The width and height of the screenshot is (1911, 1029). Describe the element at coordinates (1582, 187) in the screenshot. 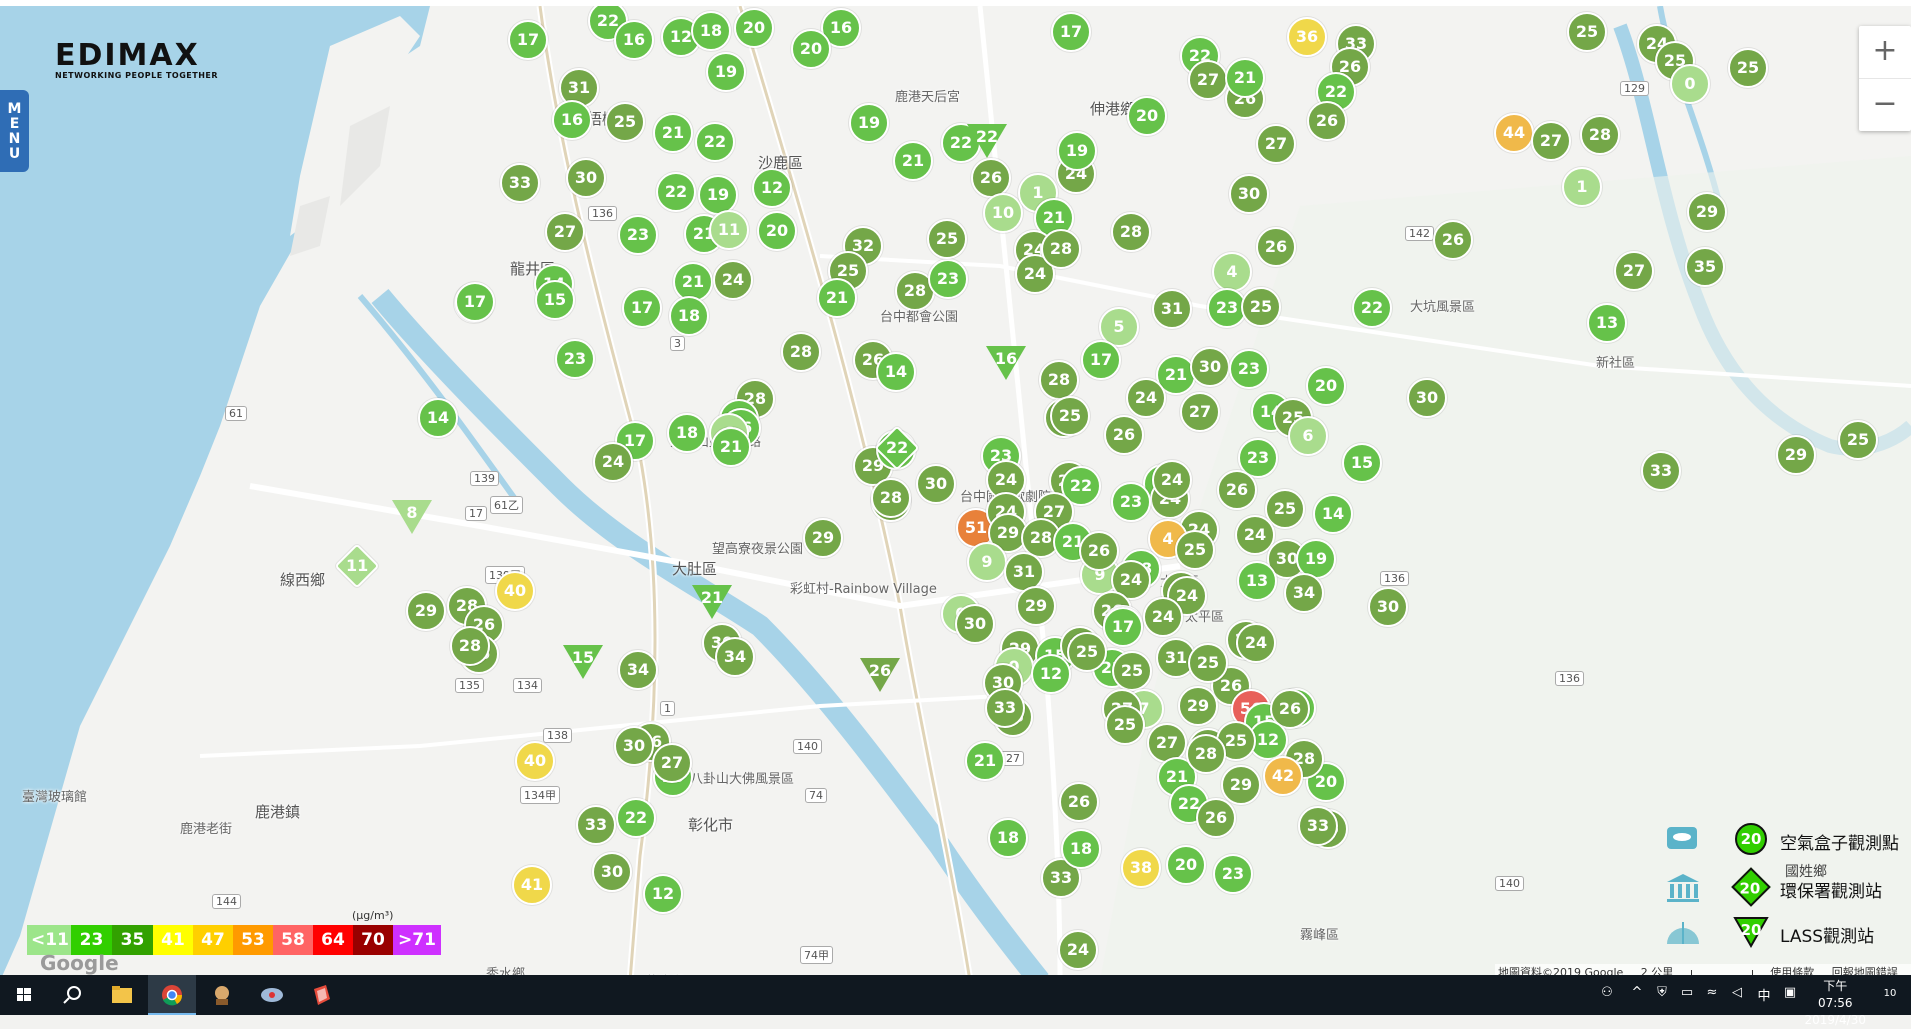

I see `airbox-marker: 1` at that location.